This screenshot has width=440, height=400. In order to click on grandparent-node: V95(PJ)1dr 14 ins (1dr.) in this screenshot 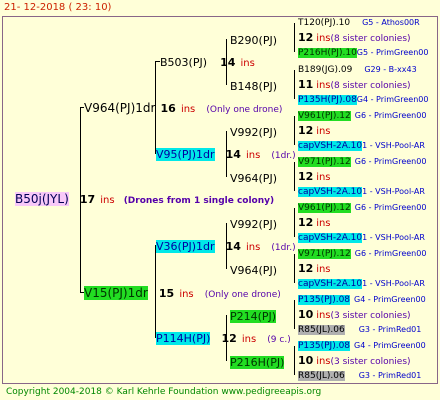, I will do `click(226, 154)`.